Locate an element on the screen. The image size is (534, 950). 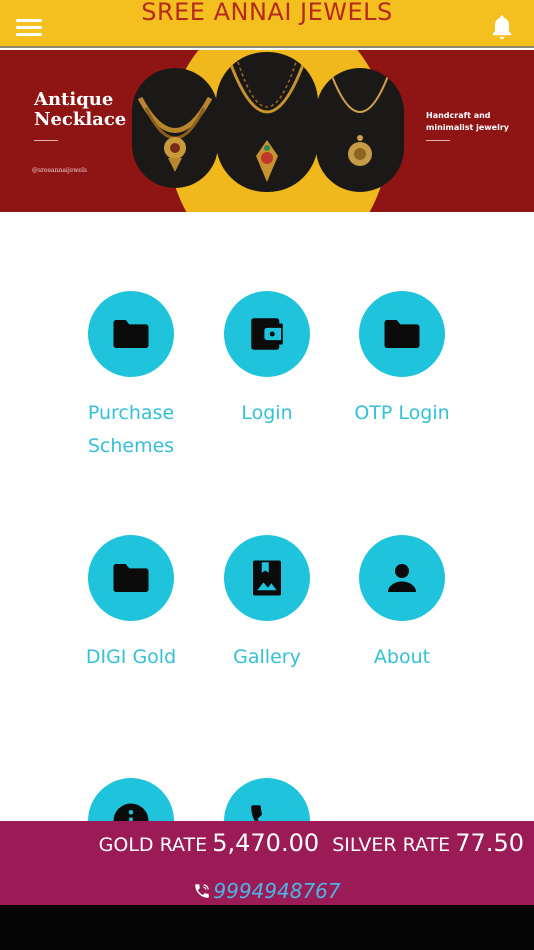
contact-tile is located at coordinates (267, 799).